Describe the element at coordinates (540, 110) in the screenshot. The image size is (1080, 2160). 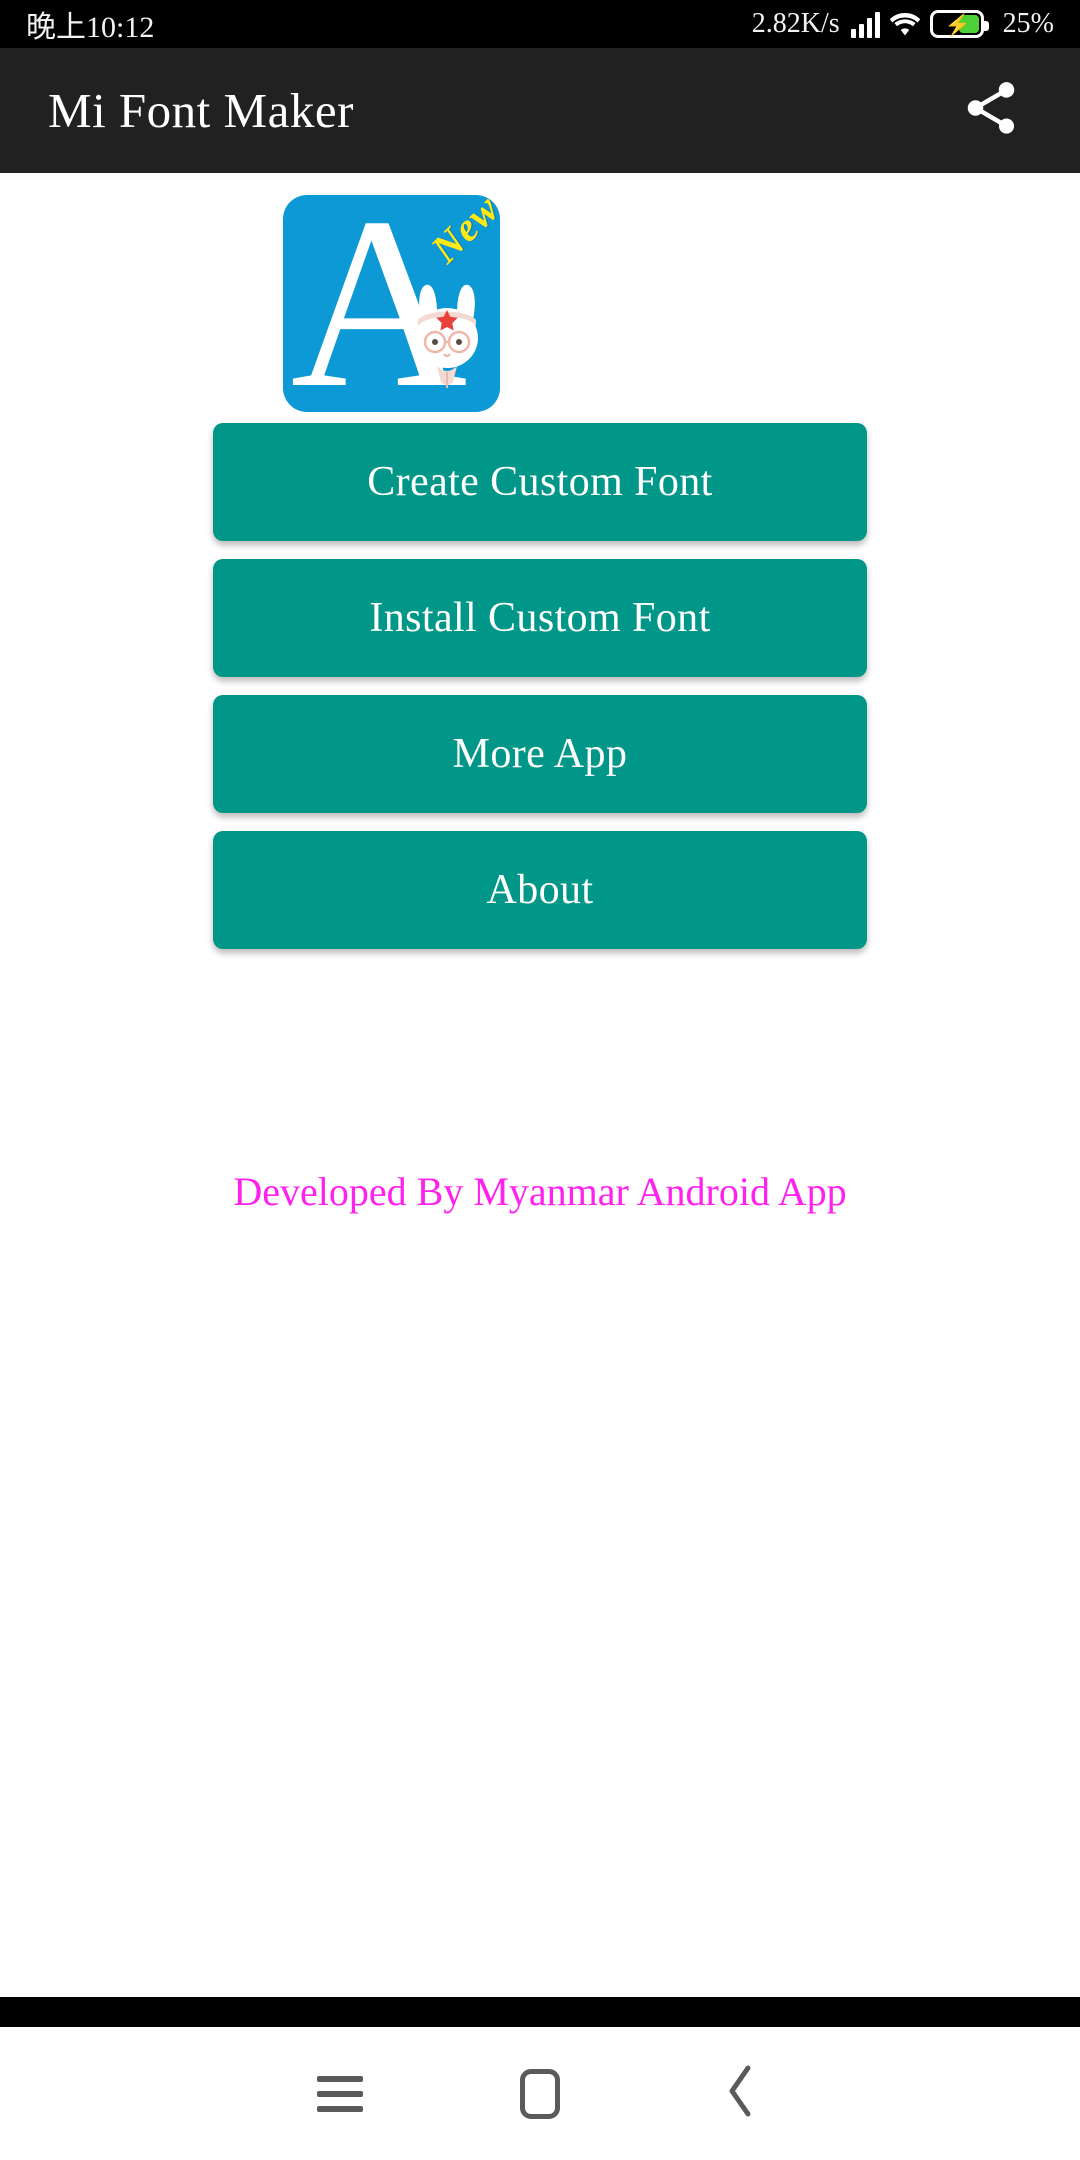
I see `app-bar: Mi Font Maker` at that location.